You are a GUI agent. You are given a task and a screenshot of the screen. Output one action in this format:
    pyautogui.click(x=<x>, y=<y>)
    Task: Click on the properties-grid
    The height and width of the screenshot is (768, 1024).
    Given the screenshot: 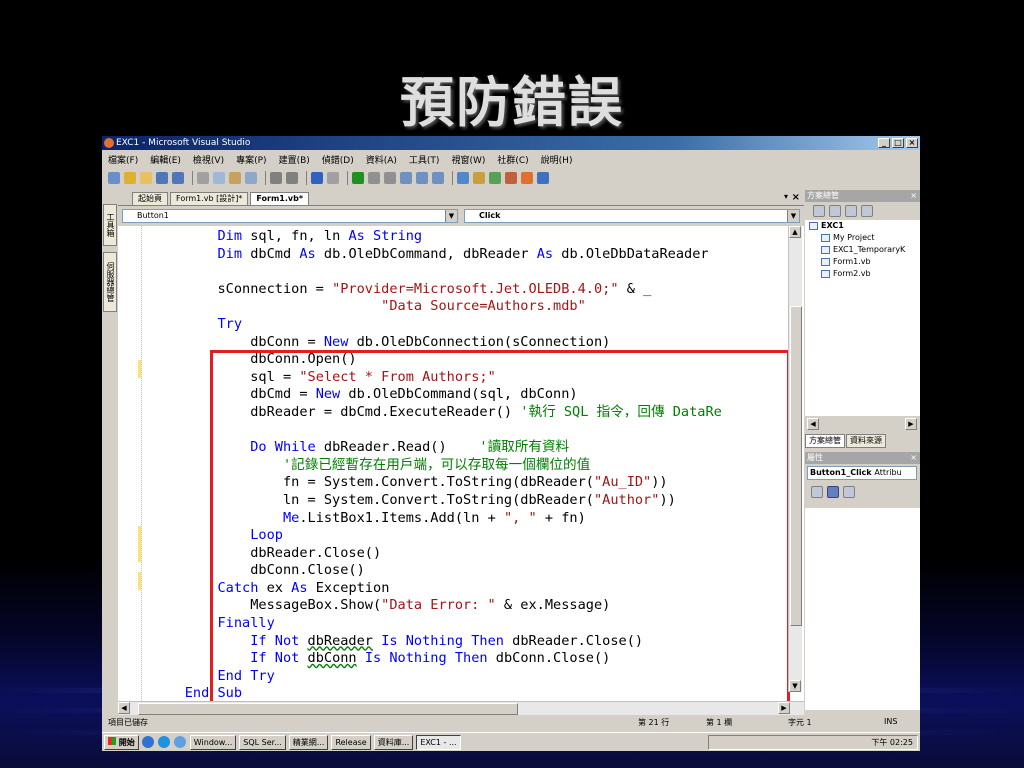 What is the action you would take?
    pyautogui.click(x=862, y=609)
    